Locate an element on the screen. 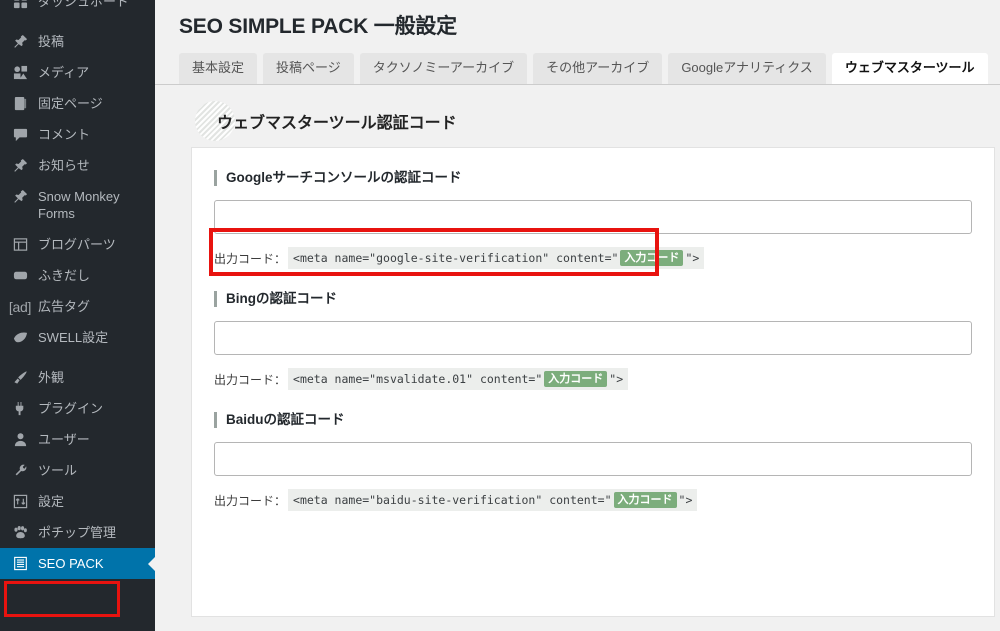 The width and height of the screenshot is (1000, 631). paw-icon is located at coordinates (20, 532).